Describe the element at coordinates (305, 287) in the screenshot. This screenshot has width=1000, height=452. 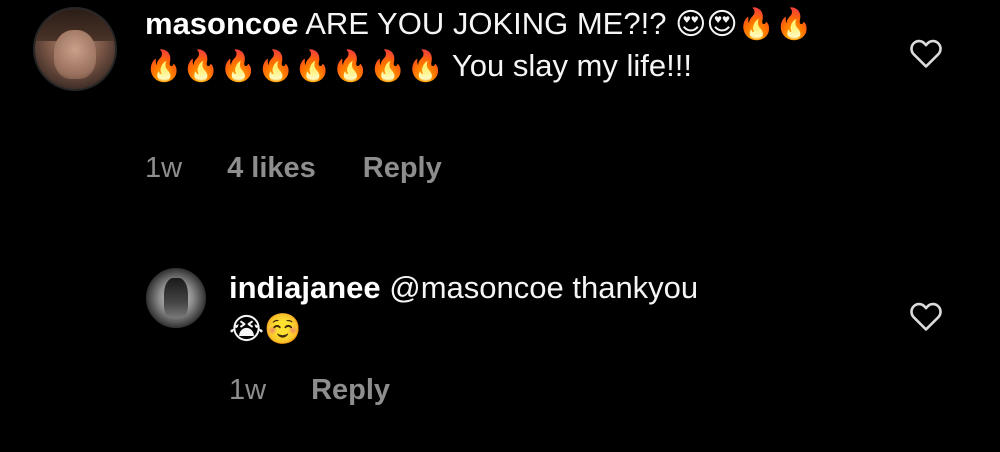
I see `reply-username: indiajanee` at that location.